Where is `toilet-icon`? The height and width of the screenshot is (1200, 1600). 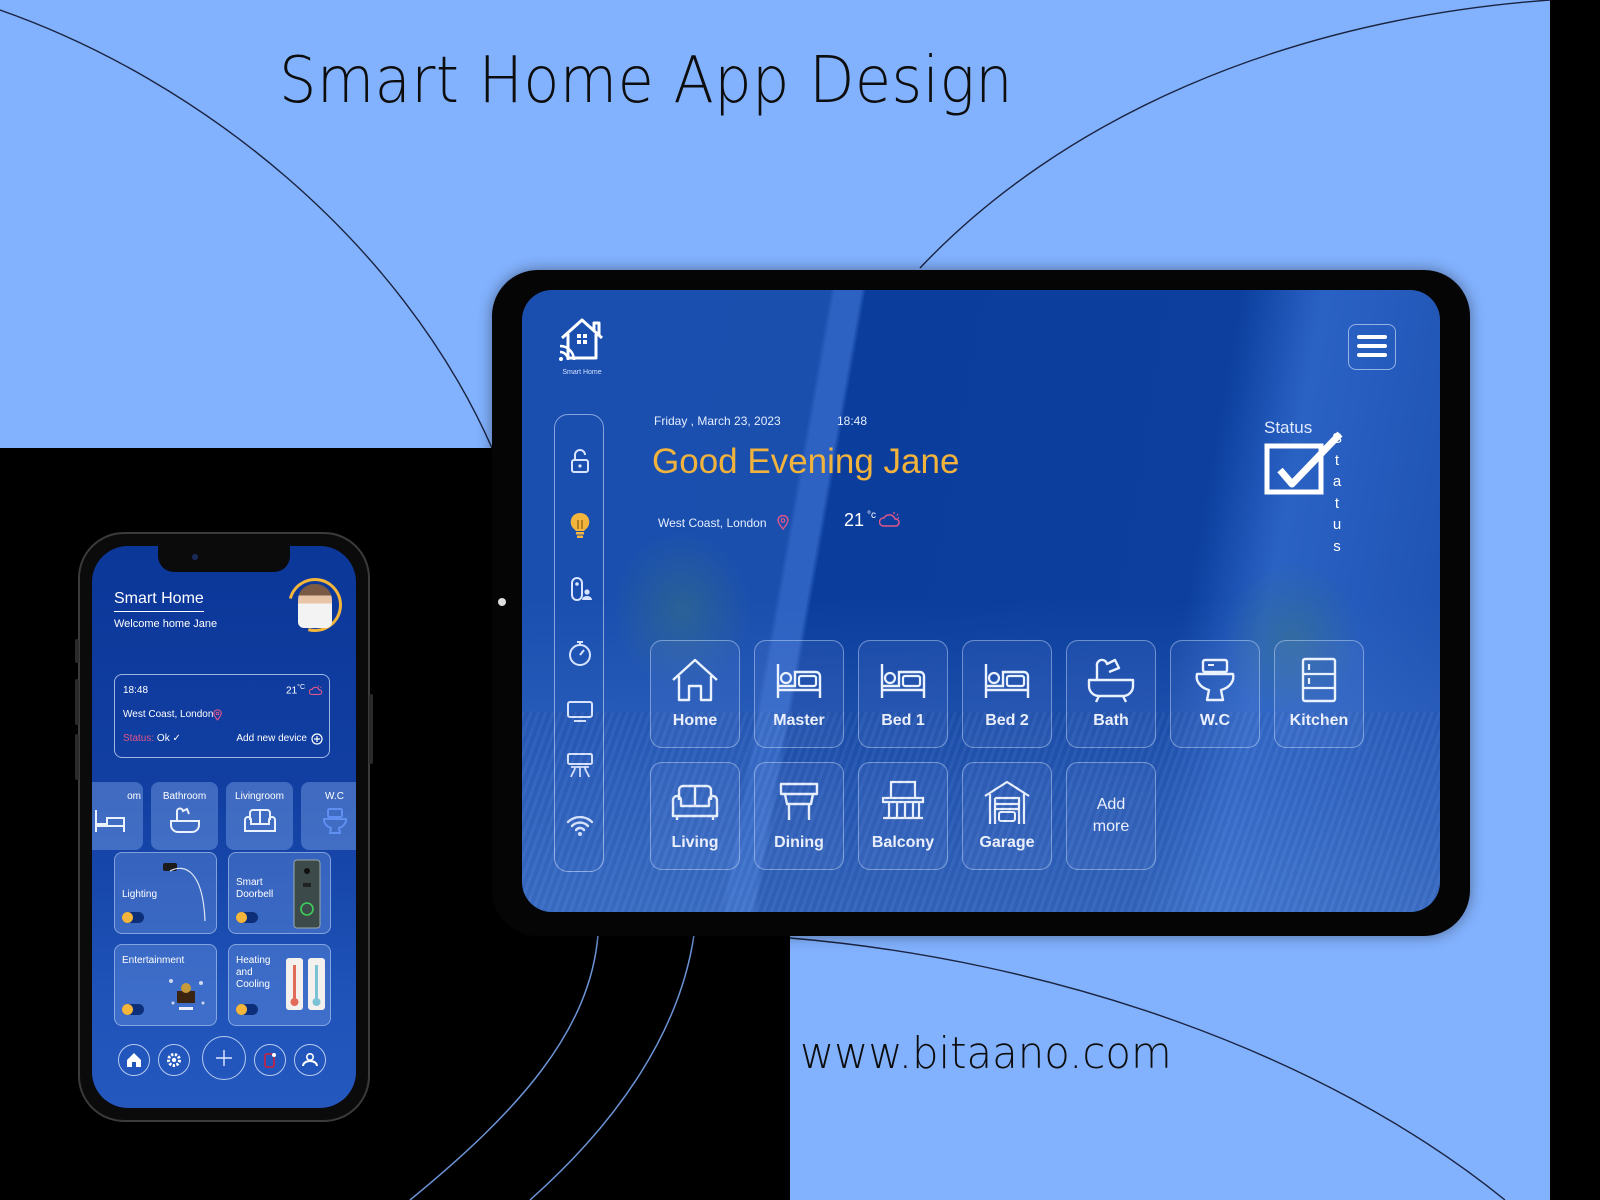 toilet-icon is located at coordinates (1215, 680).